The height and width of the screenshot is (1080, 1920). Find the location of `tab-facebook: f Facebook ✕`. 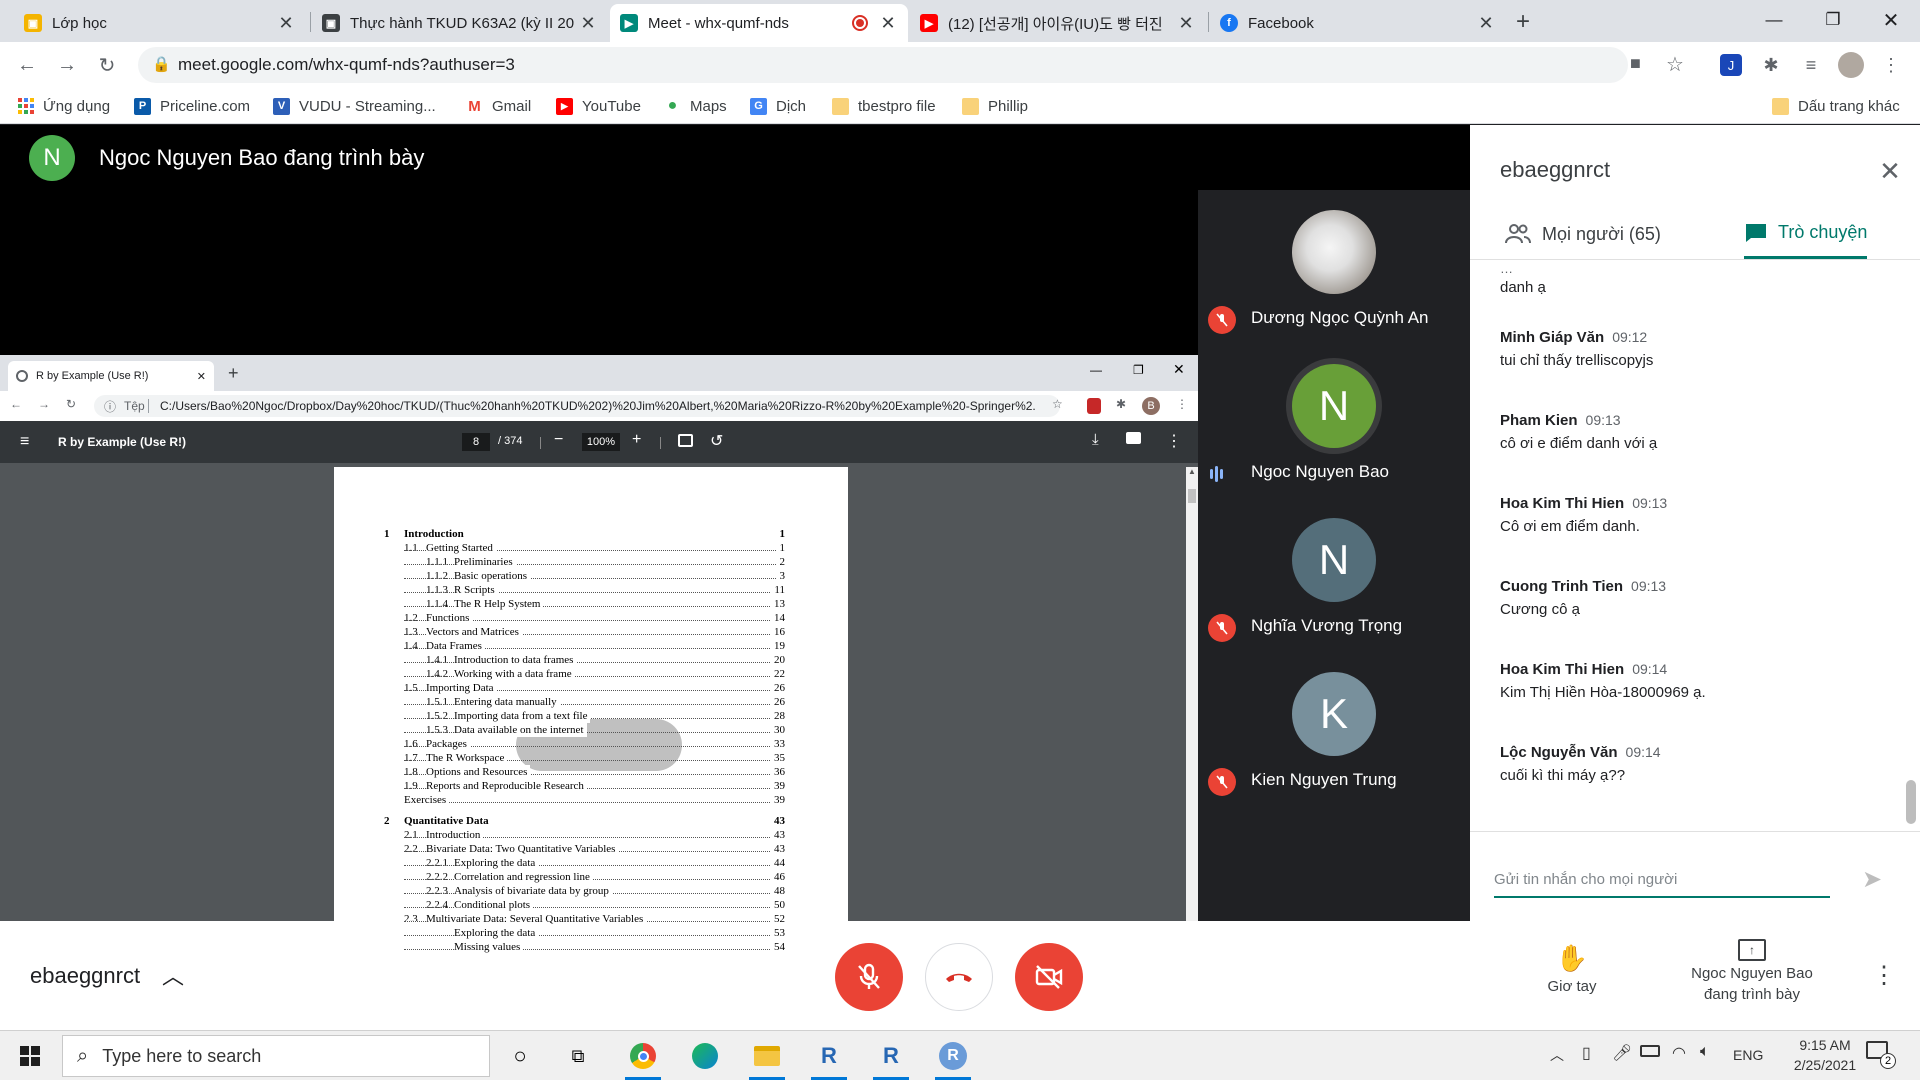

tab-facebook: f Facebook ✕ is located at coordinates (1358, 23).